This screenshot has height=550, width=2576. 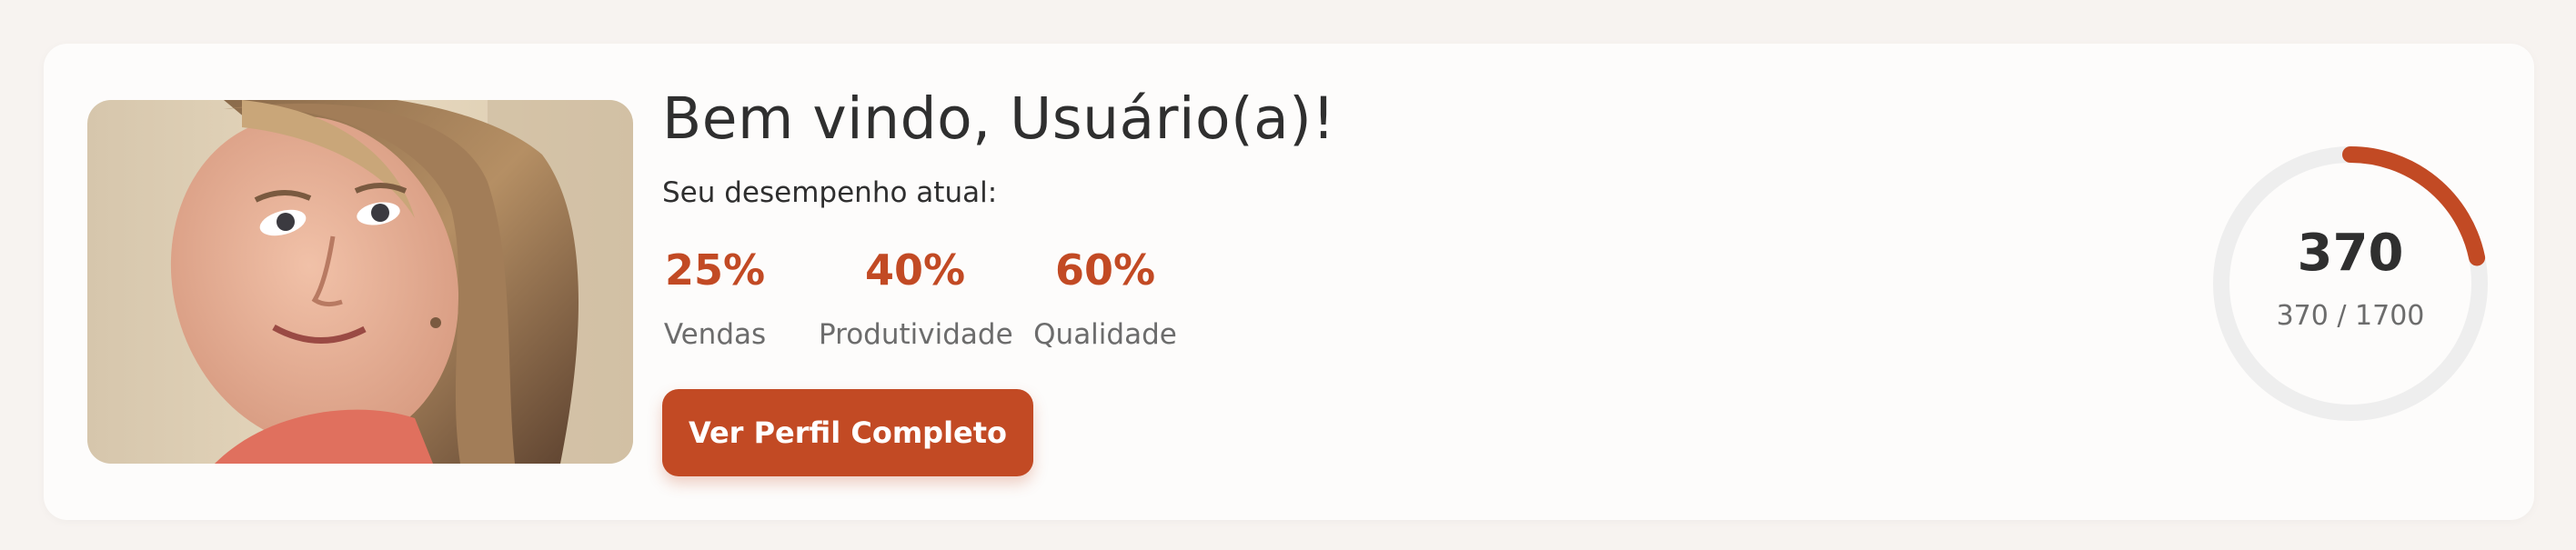 I want to click on metric-value: 40%, so click(x=915, y=270).